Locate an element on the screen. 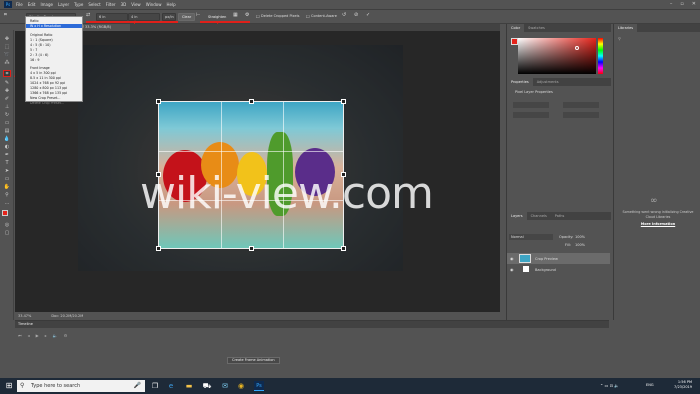  tab-color: Color is located at coordinates (516, 28).